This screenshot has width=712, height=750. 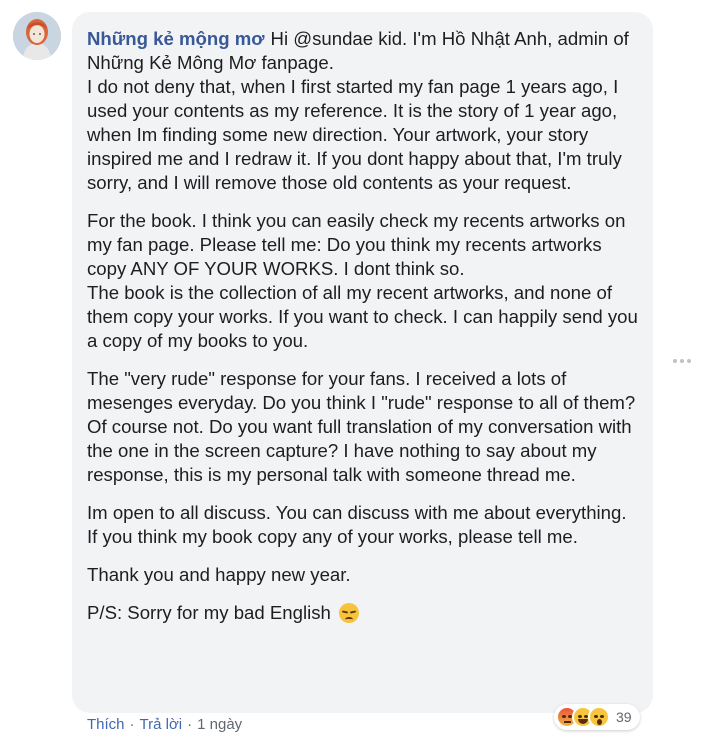 What do you see at coordinates (363, 613) in the screenshot?
I see `comment-paragraph-6: P/S: Sorry for my bad English` at bounding box center [363, 613].